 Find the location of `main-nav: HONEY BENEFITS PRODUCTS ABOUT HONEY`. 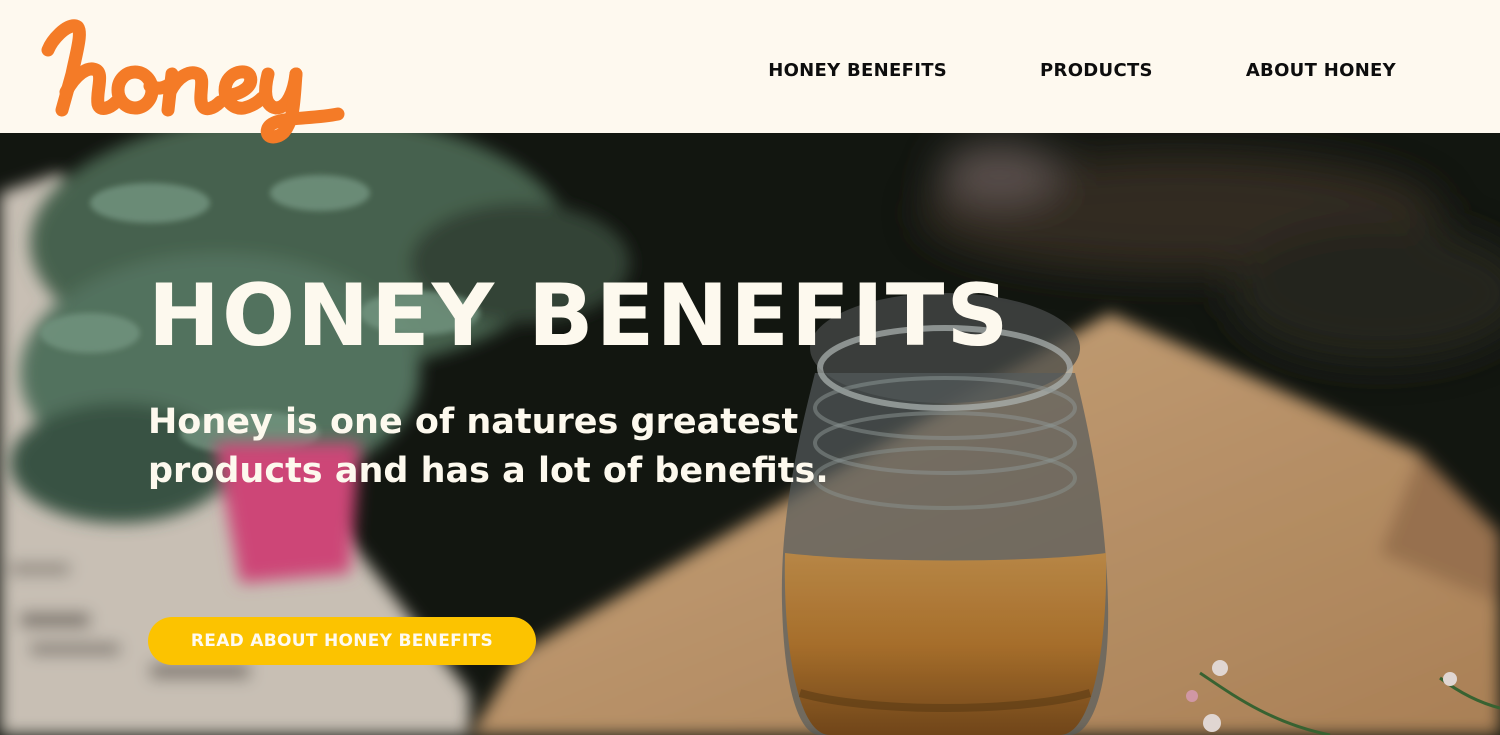

main-nav: HONEY BENEFITS PRODUCTS ABOUT HONEY is located at coordinates (1082, 70).